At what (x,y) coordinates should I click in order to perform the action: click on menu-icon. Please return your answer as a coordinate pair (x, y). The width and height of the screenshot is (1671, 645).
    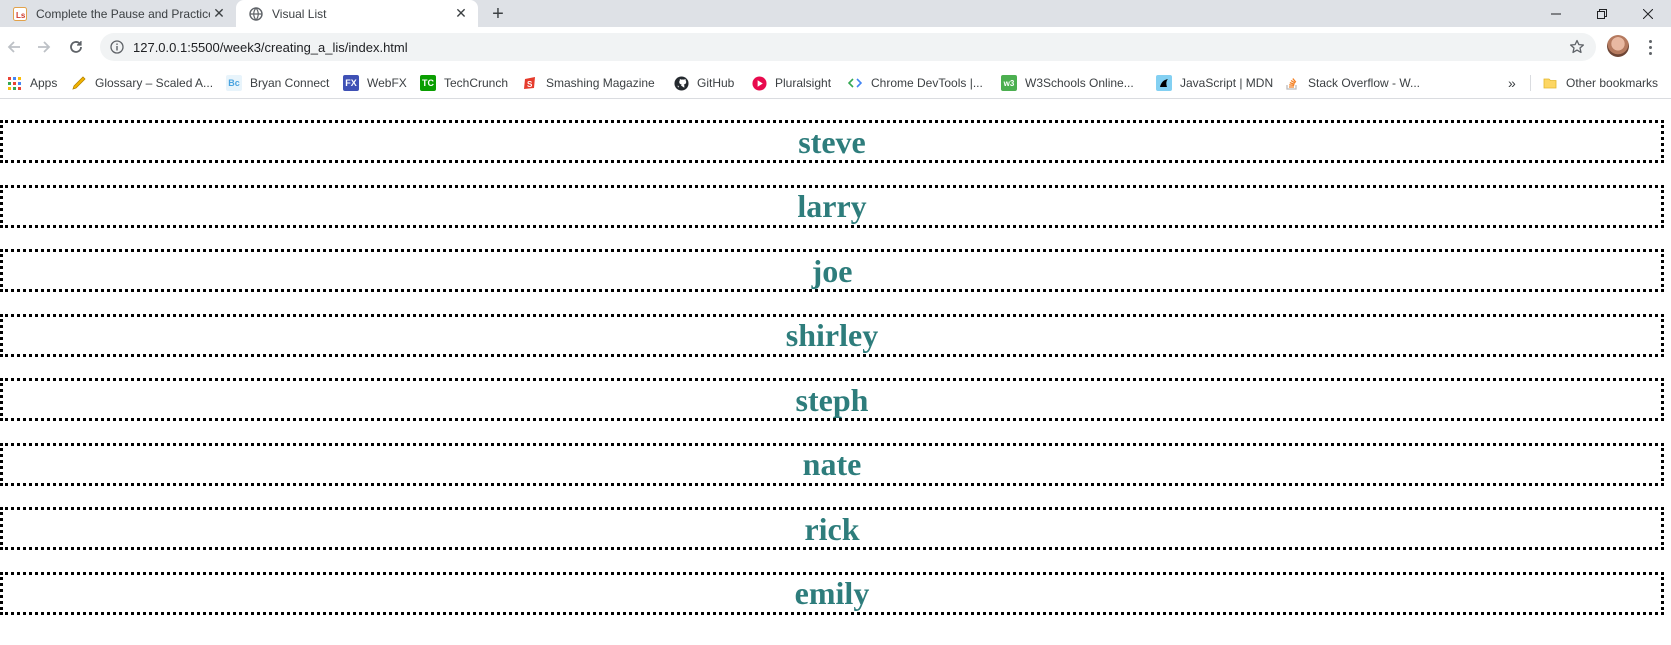
    Looking at the image, I should click on (1650, 47).